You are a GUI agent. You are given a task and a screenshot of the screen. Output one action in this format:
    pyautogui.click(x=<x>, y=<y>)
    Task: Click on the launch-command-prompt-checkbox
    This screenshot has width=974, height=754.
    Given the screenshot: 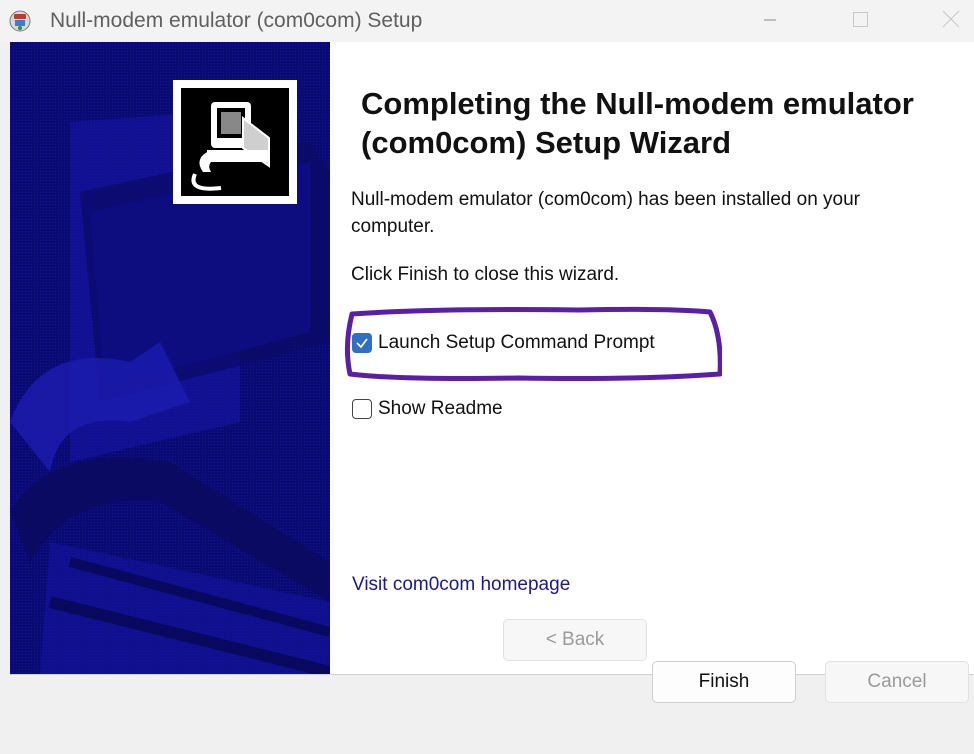 What is the action you would take?
    pyautogui.click(x=362, y=343)
    